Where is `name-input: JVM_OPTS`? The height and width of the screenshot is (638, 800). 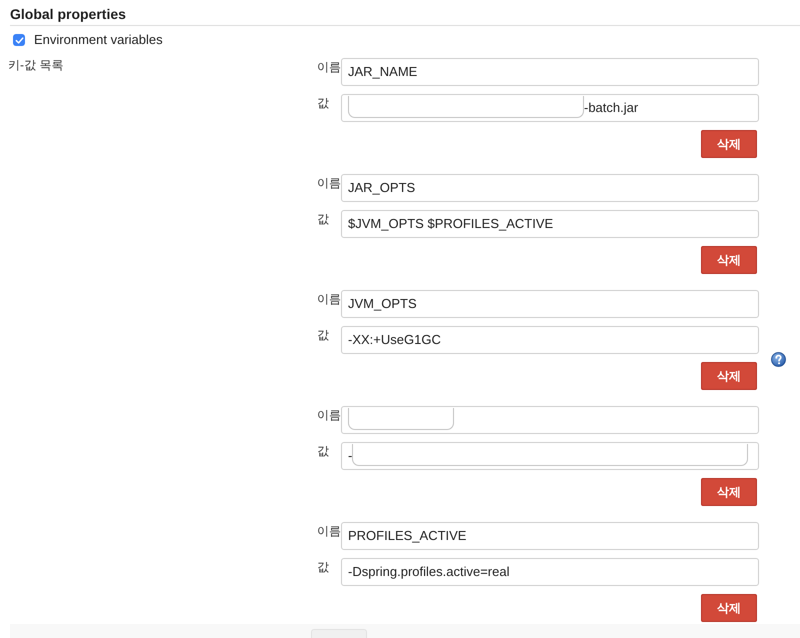
name-input: JVM_OPTS is located at coordinates (550, 304).